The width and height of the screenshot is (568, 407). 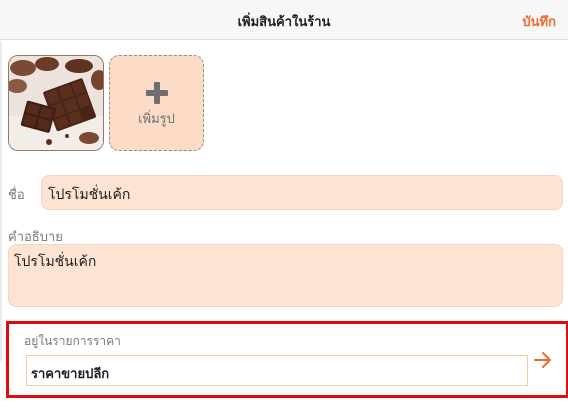 What do you see at coordinates (1, 201) in the screenshot?
I see `left-divider` at bounding box center [1, 201].